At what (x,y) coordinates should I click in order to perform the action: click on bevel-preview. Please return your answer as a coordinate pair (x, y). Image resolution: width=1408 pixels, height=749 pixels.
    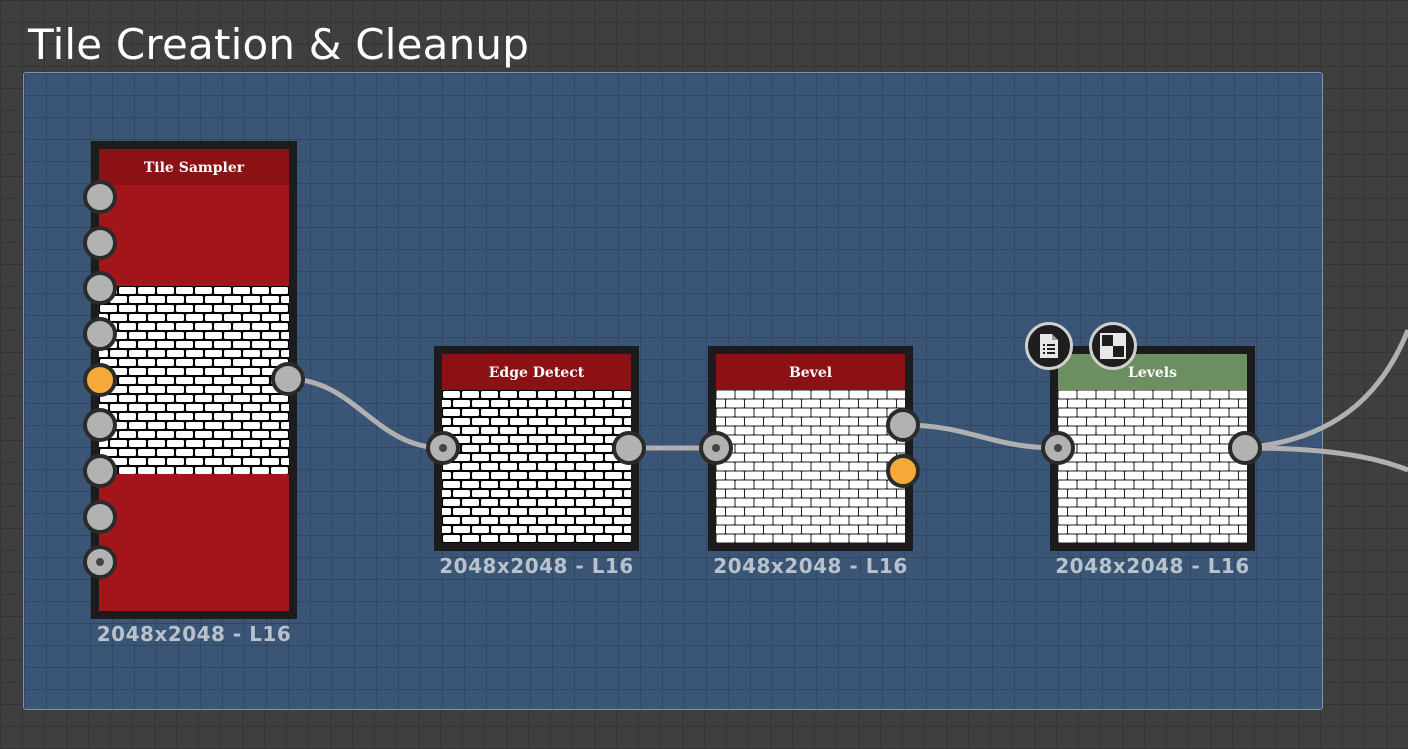
    Looking at the image, I should click on (810, 466).